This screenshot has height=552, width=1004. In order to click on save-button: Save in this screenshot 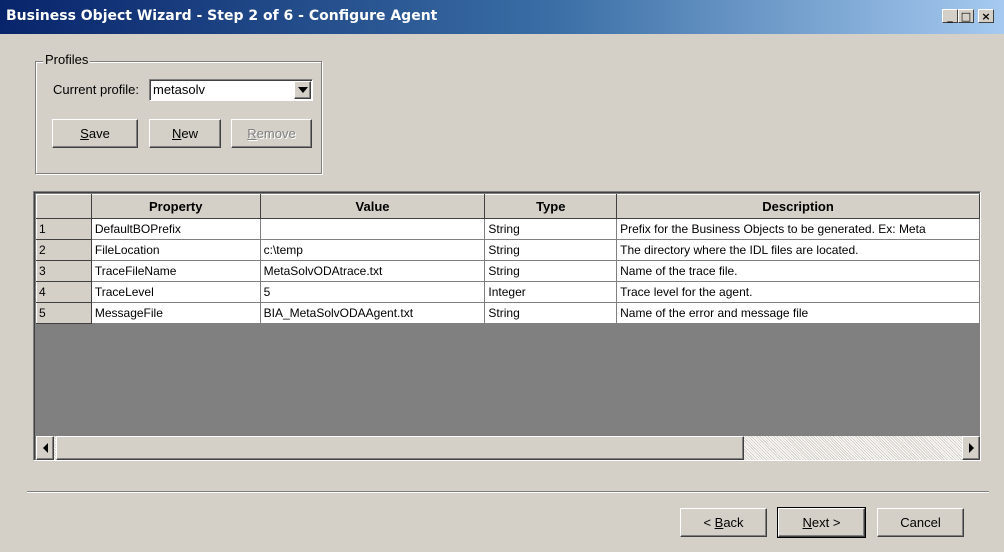, I will do `click(95, 133)`.